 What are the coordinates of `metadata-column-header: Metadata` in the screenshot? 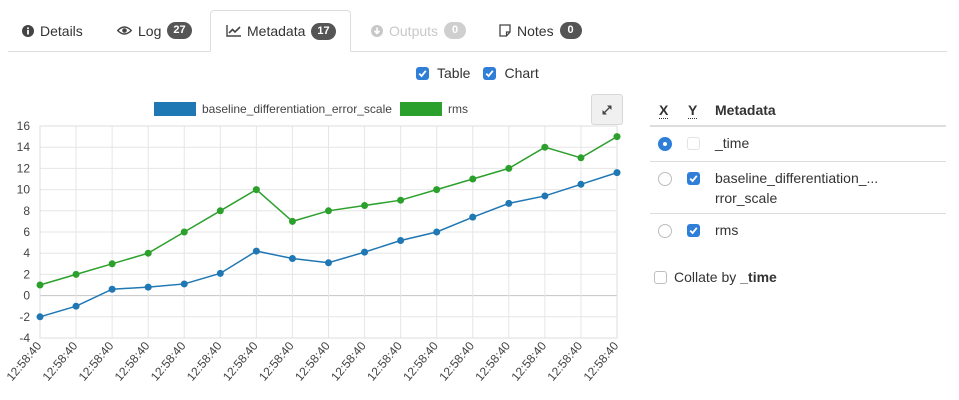 It's located at (745, 110).